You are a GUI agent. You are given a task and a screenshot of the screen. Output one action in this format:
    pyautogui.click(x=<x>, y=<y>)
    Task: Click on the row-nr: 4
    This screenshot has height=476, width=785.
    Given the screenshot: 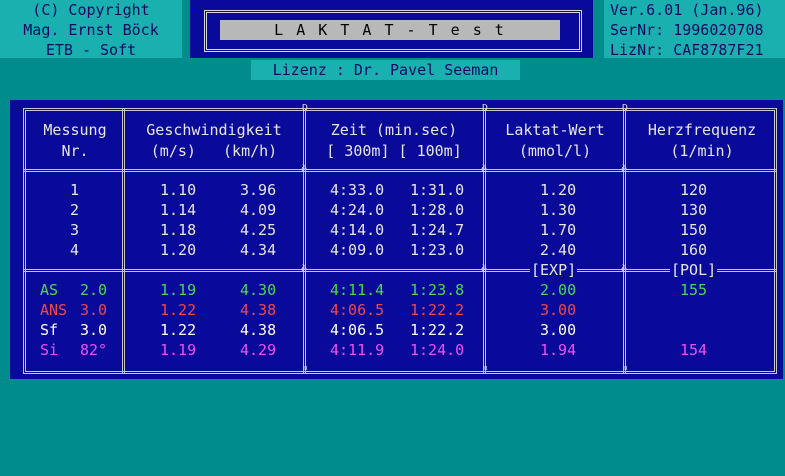 What is the action you would take?
    pyautogui.click(x=75, y=250)
    